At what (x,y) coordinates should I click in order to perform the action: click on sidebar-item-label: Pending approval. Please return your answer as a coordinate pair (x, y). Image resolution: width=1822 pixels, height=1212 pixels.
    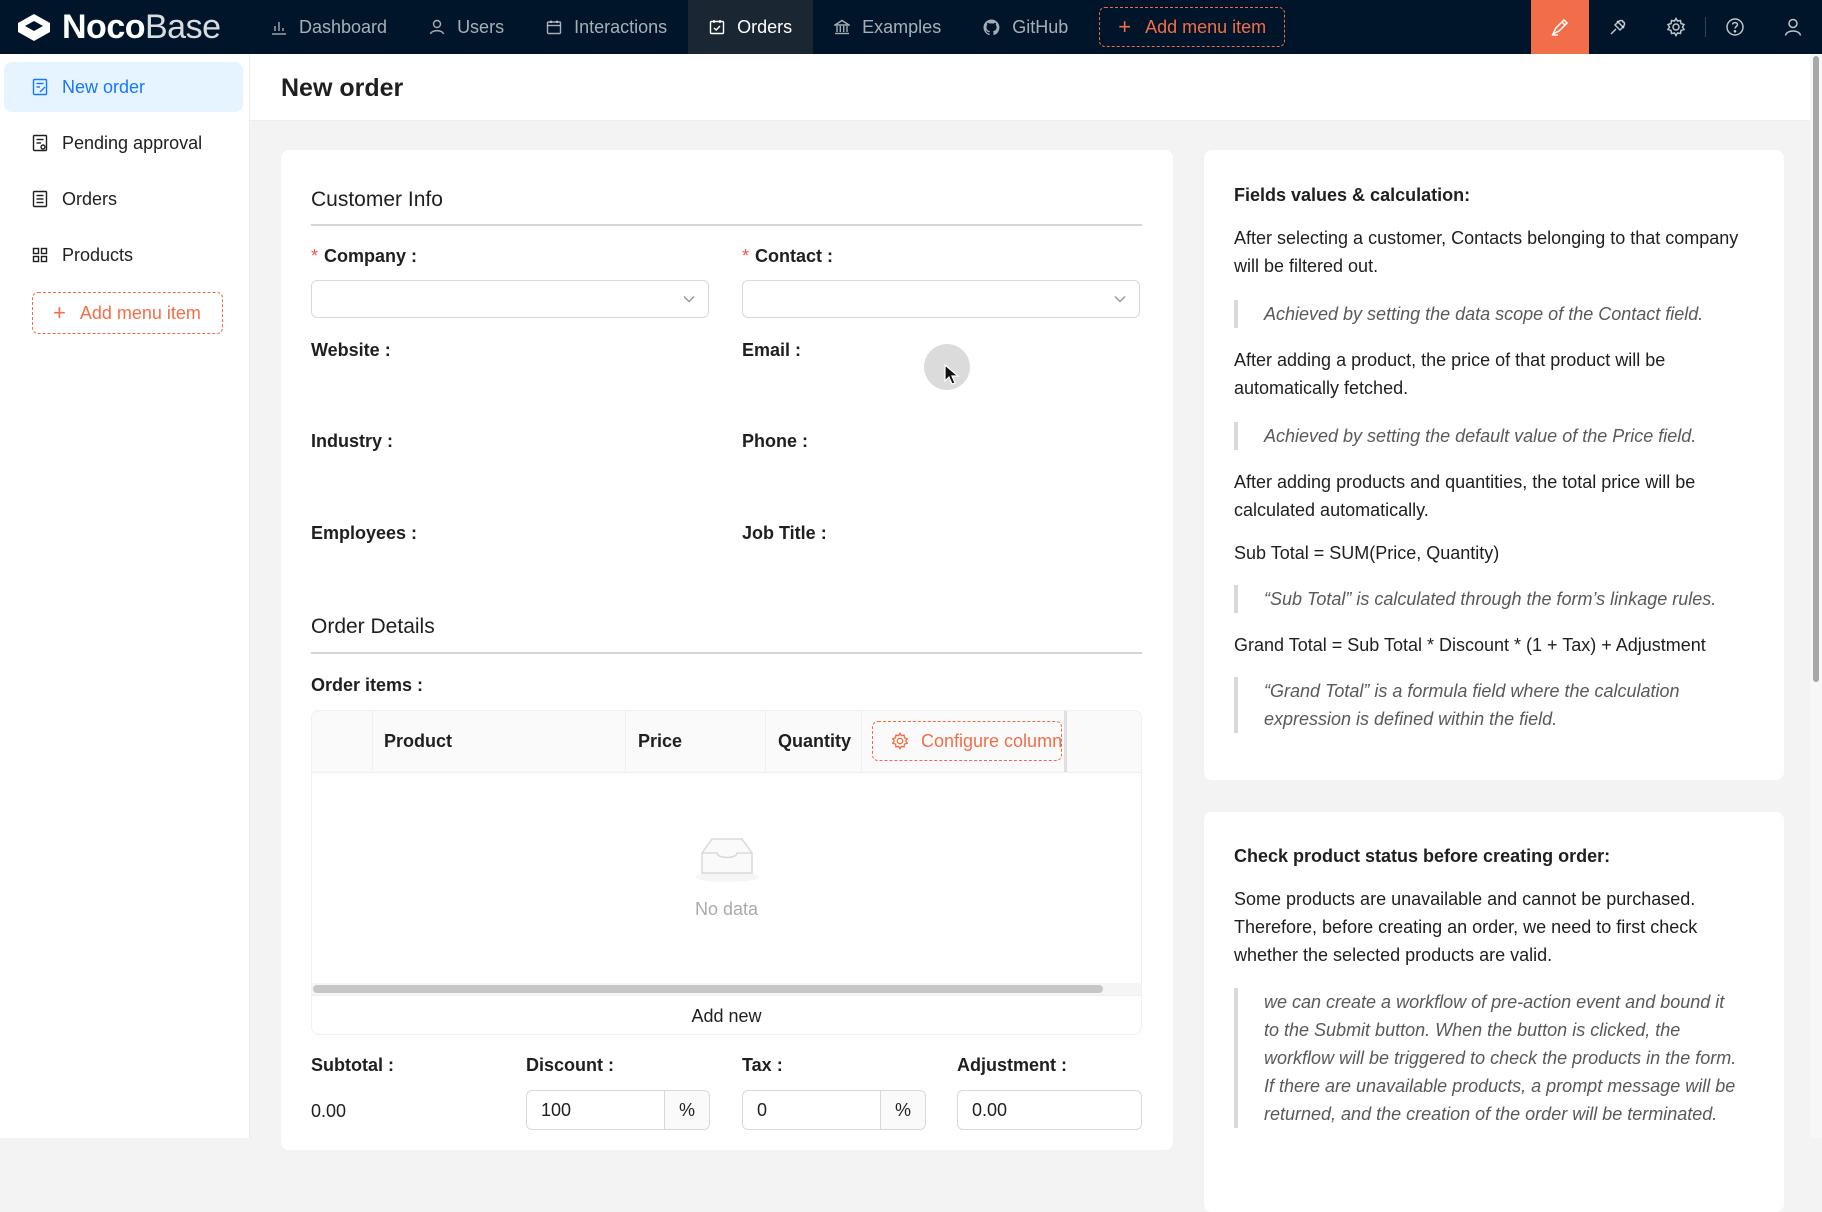
    Looking at the image, I should click on (132, 142).